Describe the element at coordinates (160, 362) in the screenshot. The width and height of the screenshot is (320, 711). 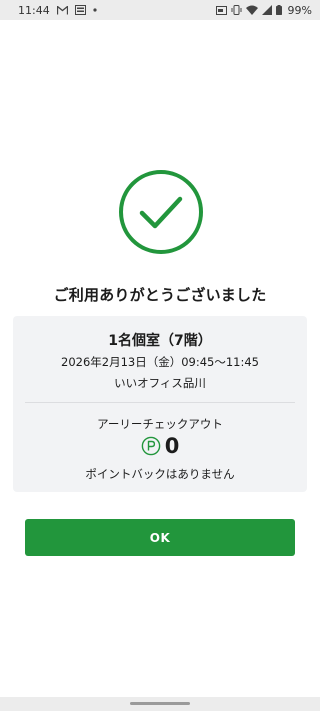
I see `reservation-datetime: 2026年2月13日（金）09:45〜11:45` at that location.